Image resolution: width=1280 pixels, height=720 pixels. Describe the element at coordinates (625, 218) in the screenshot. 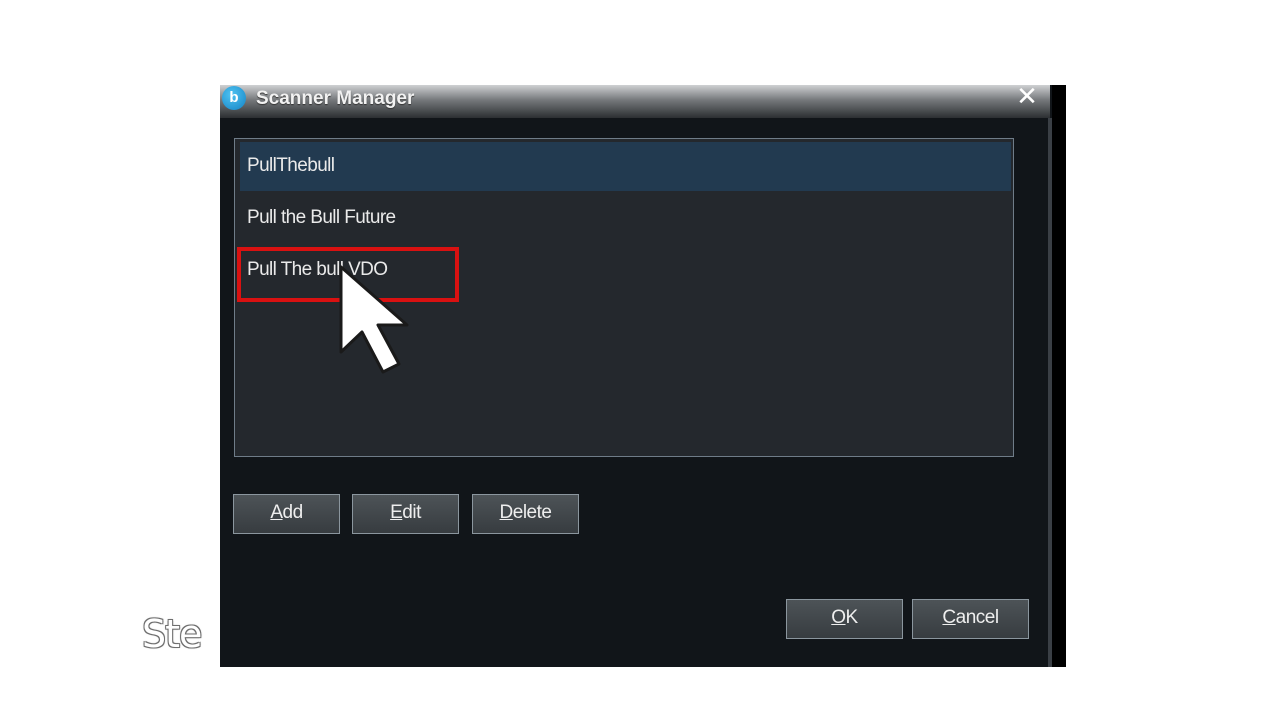

I see `list-item-pull-the-bull-future: Pull the Bull Future` at that location.